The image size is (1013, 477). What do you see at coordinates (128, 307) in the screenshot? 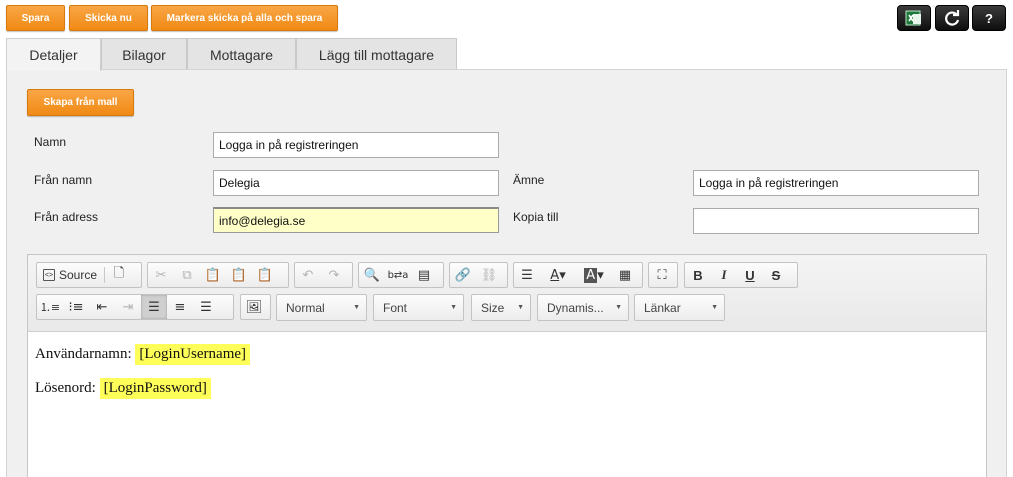
I see `increase-indent-icon: ⇥` at bounding box center [128, 307].